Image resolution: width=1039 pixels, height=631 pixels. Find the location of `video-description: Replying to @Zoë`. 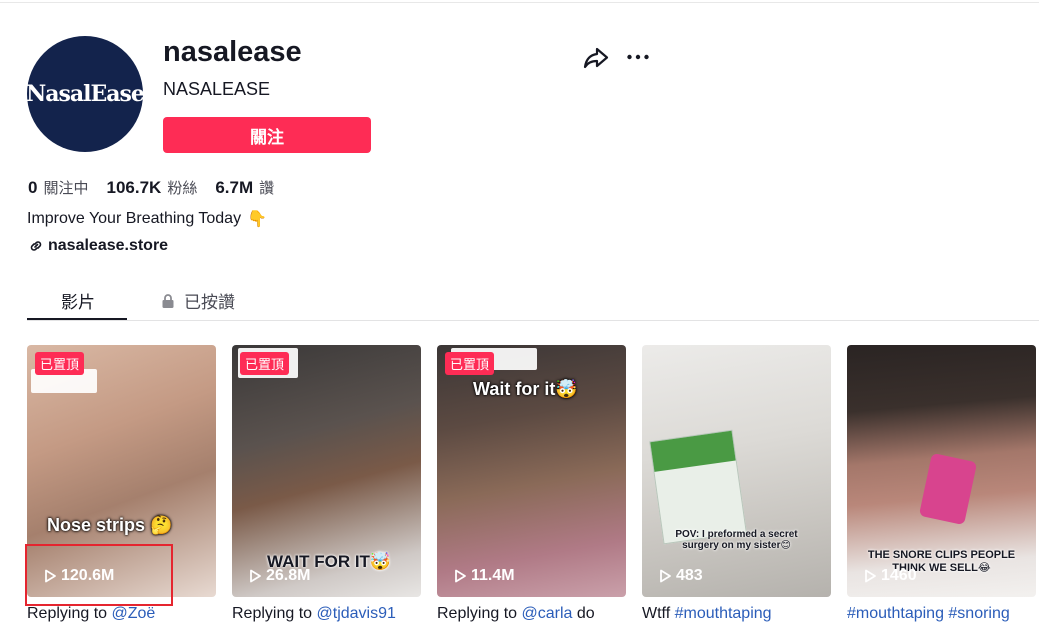

video-description: Replying to @Zoë is located at coordinates (121, 614).